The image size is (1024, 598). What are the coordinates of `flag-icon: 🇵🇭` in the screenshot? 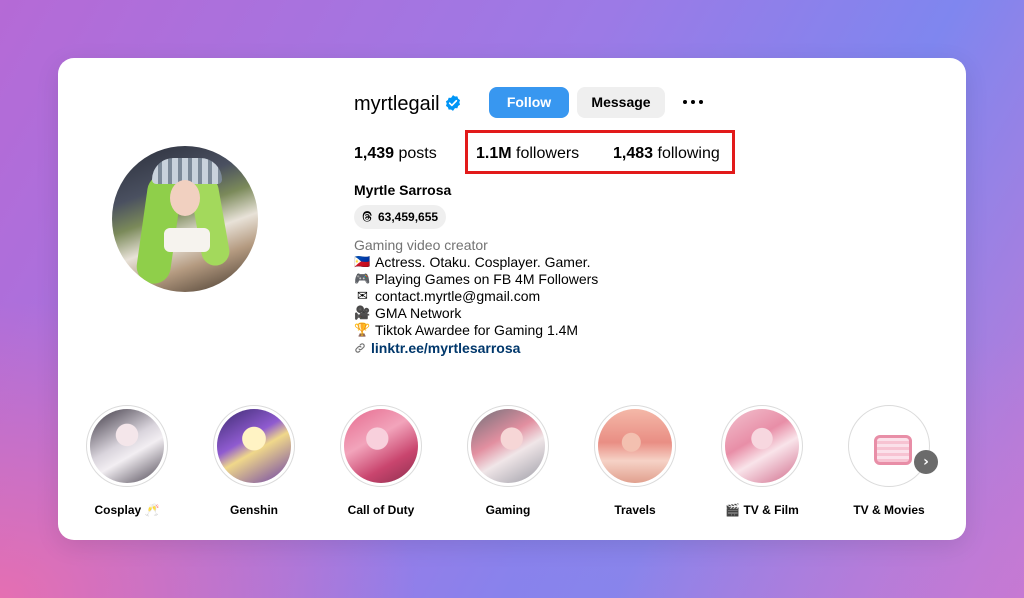 It's located at (362, 262).